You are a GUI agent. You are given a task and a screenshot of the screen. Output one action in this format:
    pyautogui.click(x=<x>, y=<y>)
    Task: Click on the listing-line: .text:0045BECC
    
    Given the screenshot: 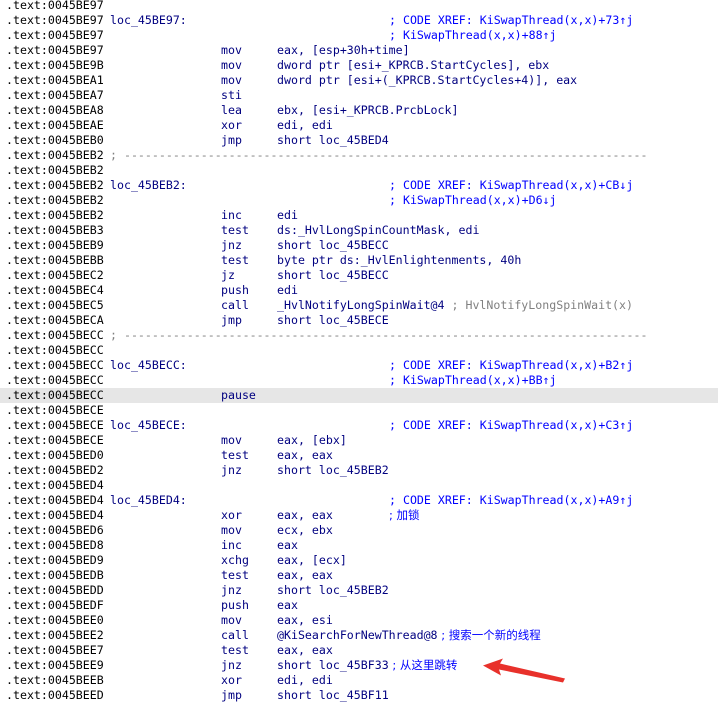 What is the action you would take?
    pyautogui.click(x=359, y=350)
    